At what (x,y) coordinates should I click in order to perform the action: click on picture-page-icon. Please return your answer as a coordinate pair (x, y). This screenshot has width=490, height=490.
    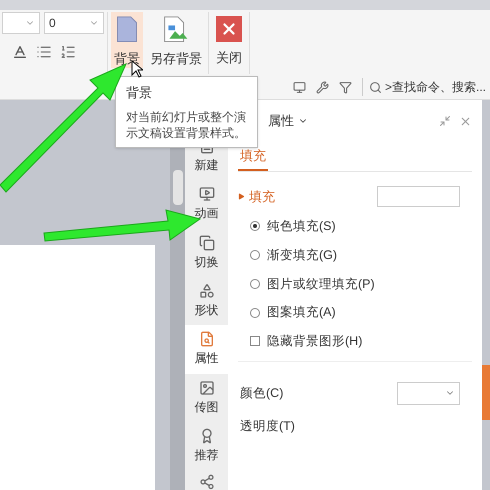
    Looking at the image, I should click on (176, 29).